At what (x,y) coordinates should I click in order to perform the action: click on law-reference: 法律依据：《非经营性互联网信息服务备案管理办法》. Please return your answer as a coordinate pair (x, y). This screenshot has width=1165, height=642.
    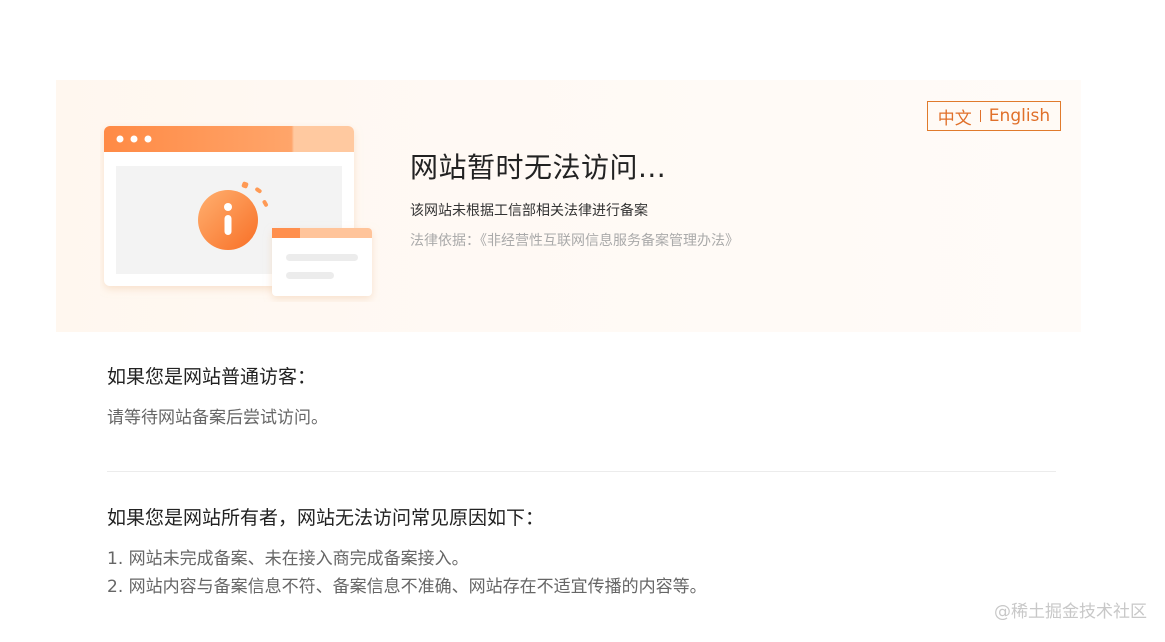
    Looking at the image, I should click on (574, 241).